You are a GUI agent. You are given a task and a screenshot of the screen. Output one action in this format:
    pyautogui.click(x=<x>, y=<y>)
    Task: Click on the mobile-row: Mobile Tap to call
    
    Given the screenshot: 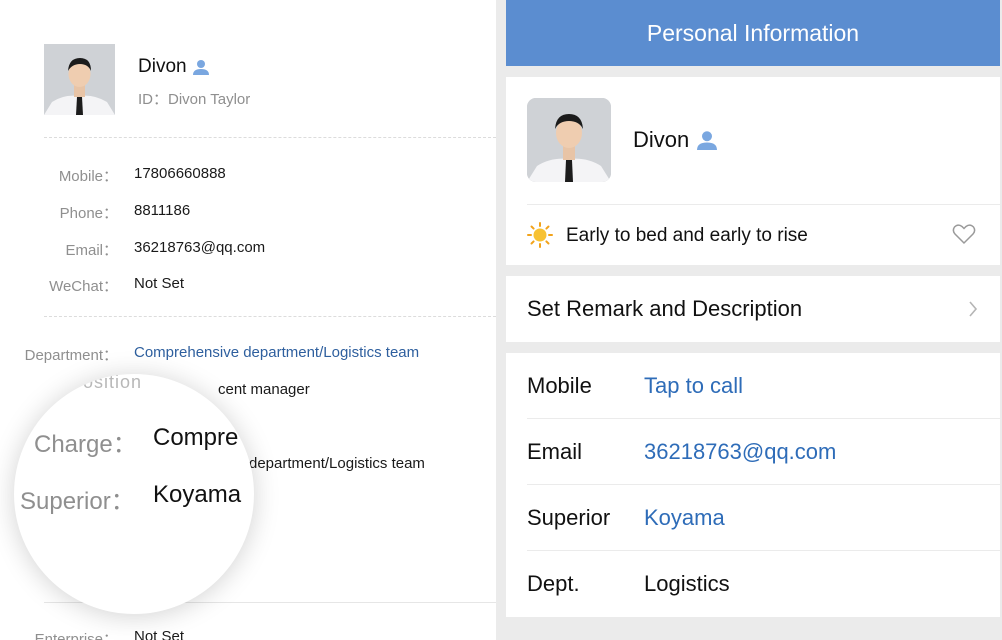 What is the action you would take?
    pyautogui.click(x=753, y=386)
    